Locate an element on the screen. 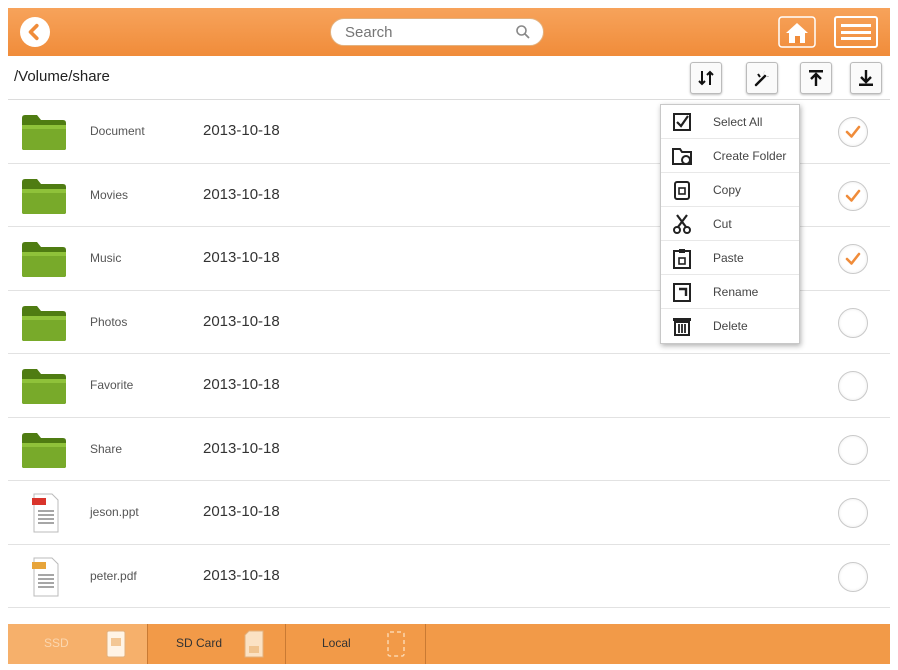 The width and height of the screenshot is (898, 670). tools-button is located at coordinates (762, 78).